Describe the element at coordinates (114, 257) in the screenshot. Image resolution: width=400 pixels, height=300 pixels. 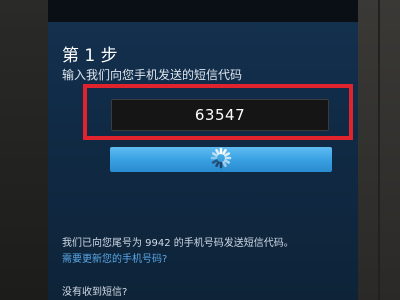
I see `update-phone-link: 需要更新您的手机号码?` at that location.